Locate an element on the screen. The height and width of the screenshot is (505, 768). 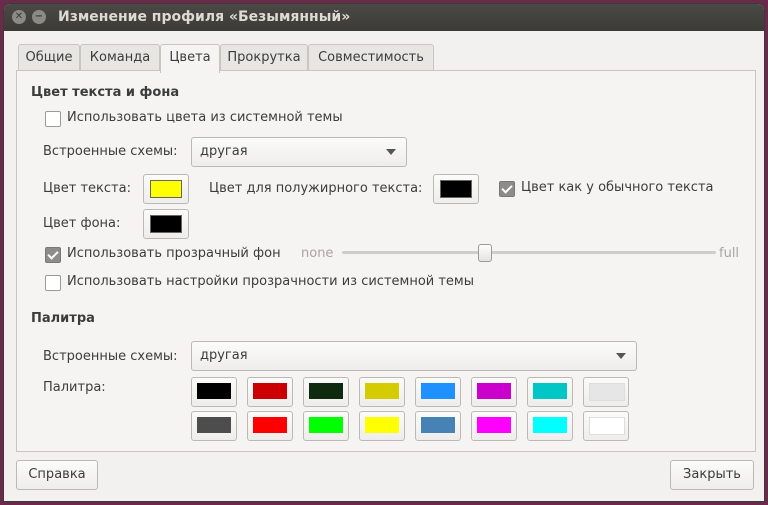
builtin-schemes-label: Встроенные схемы: is located at coordinates (110, 151).